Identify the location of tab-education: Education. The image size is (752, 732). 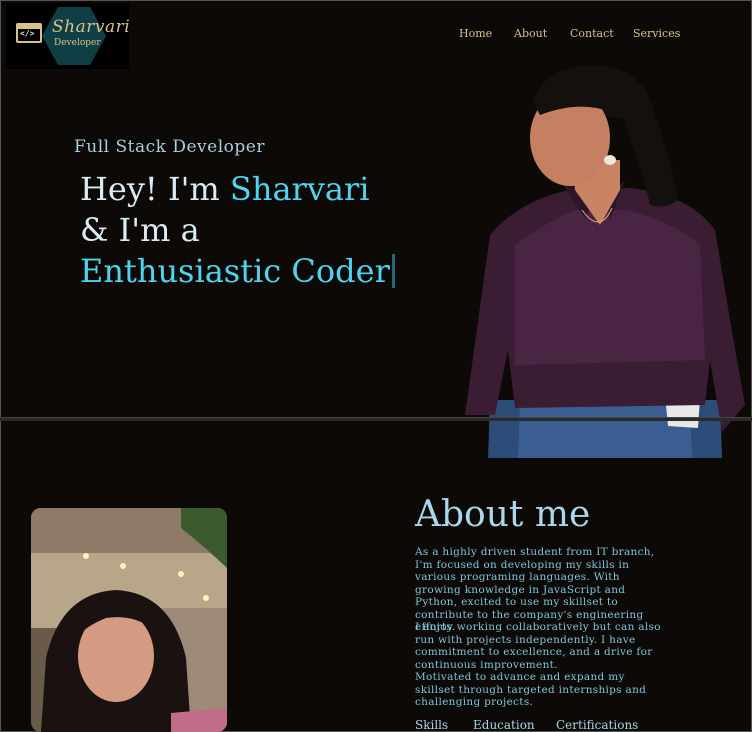
(504, 725).